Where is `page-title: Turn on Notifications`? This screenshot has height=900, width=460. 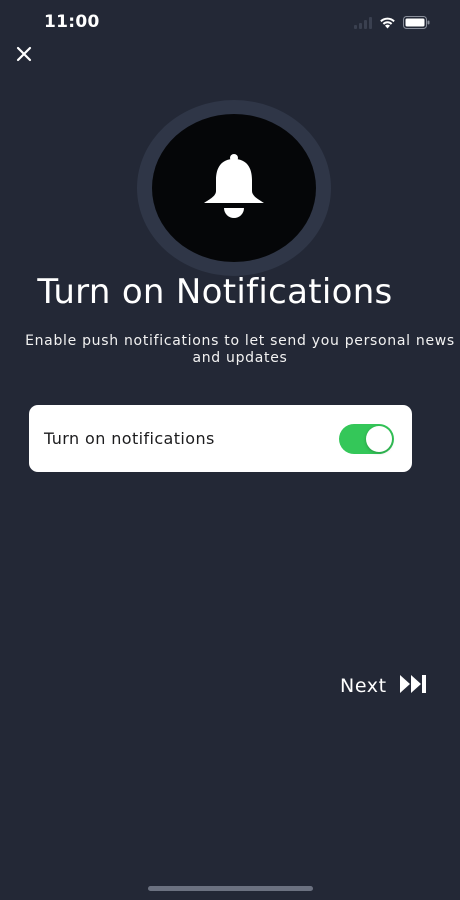
page-title: Turn on Notifications is located at coordinates (215, 292).